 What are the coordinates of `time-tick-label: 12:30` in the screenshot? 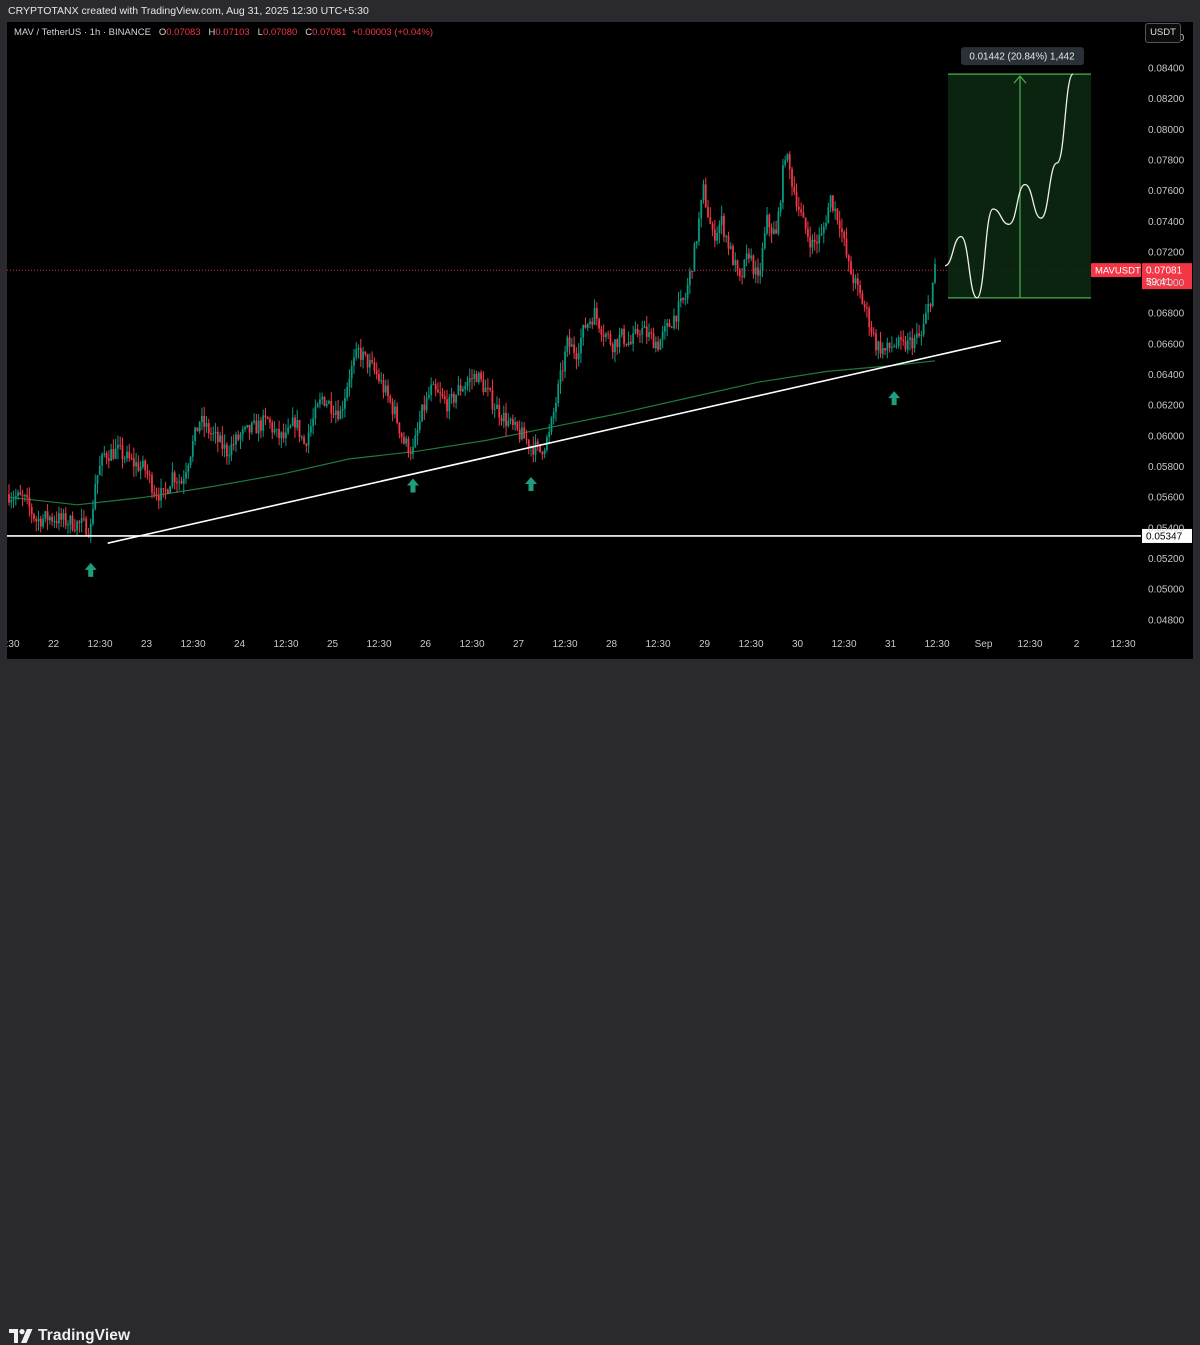 It's located at (564, 644).